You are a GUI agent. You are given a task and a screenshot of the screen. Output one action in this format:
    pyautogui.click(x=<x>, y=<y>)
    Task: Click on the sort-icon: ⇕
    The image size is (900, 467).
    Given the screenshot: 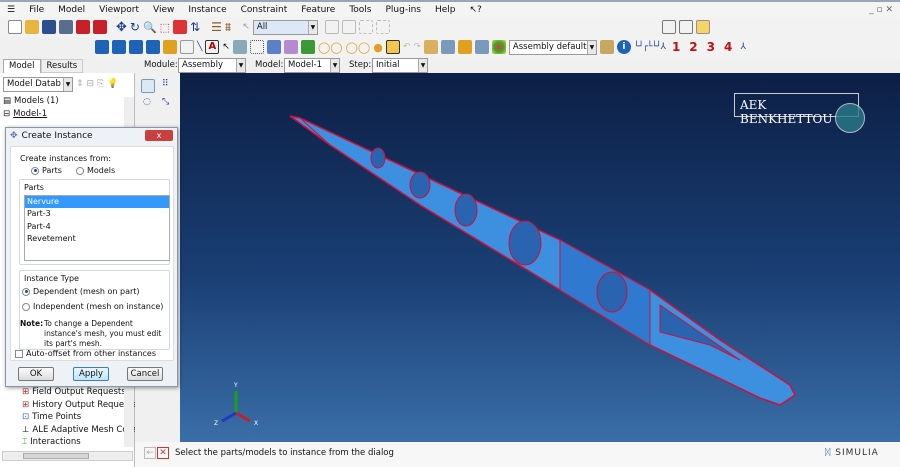 What is the action you would take?
    pyautogui.click(x=80, y=84)
    